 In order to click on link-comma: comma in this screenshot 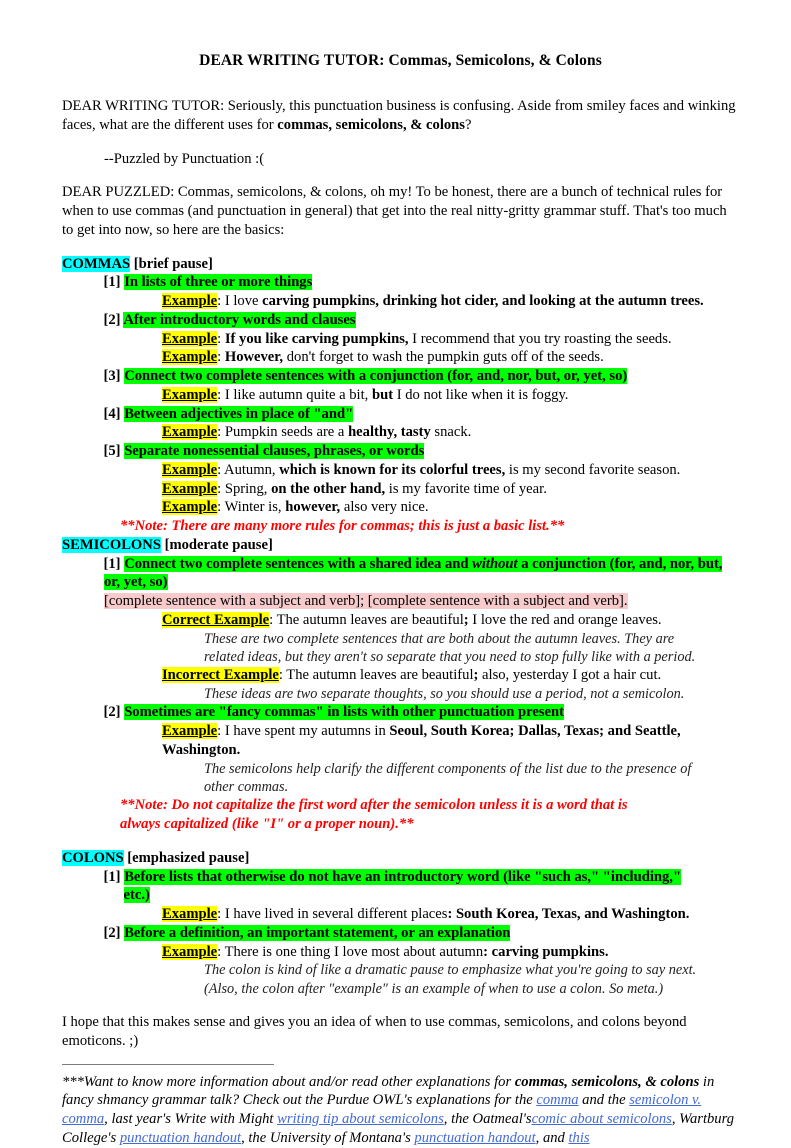, I will do `click(557, 1100)`.